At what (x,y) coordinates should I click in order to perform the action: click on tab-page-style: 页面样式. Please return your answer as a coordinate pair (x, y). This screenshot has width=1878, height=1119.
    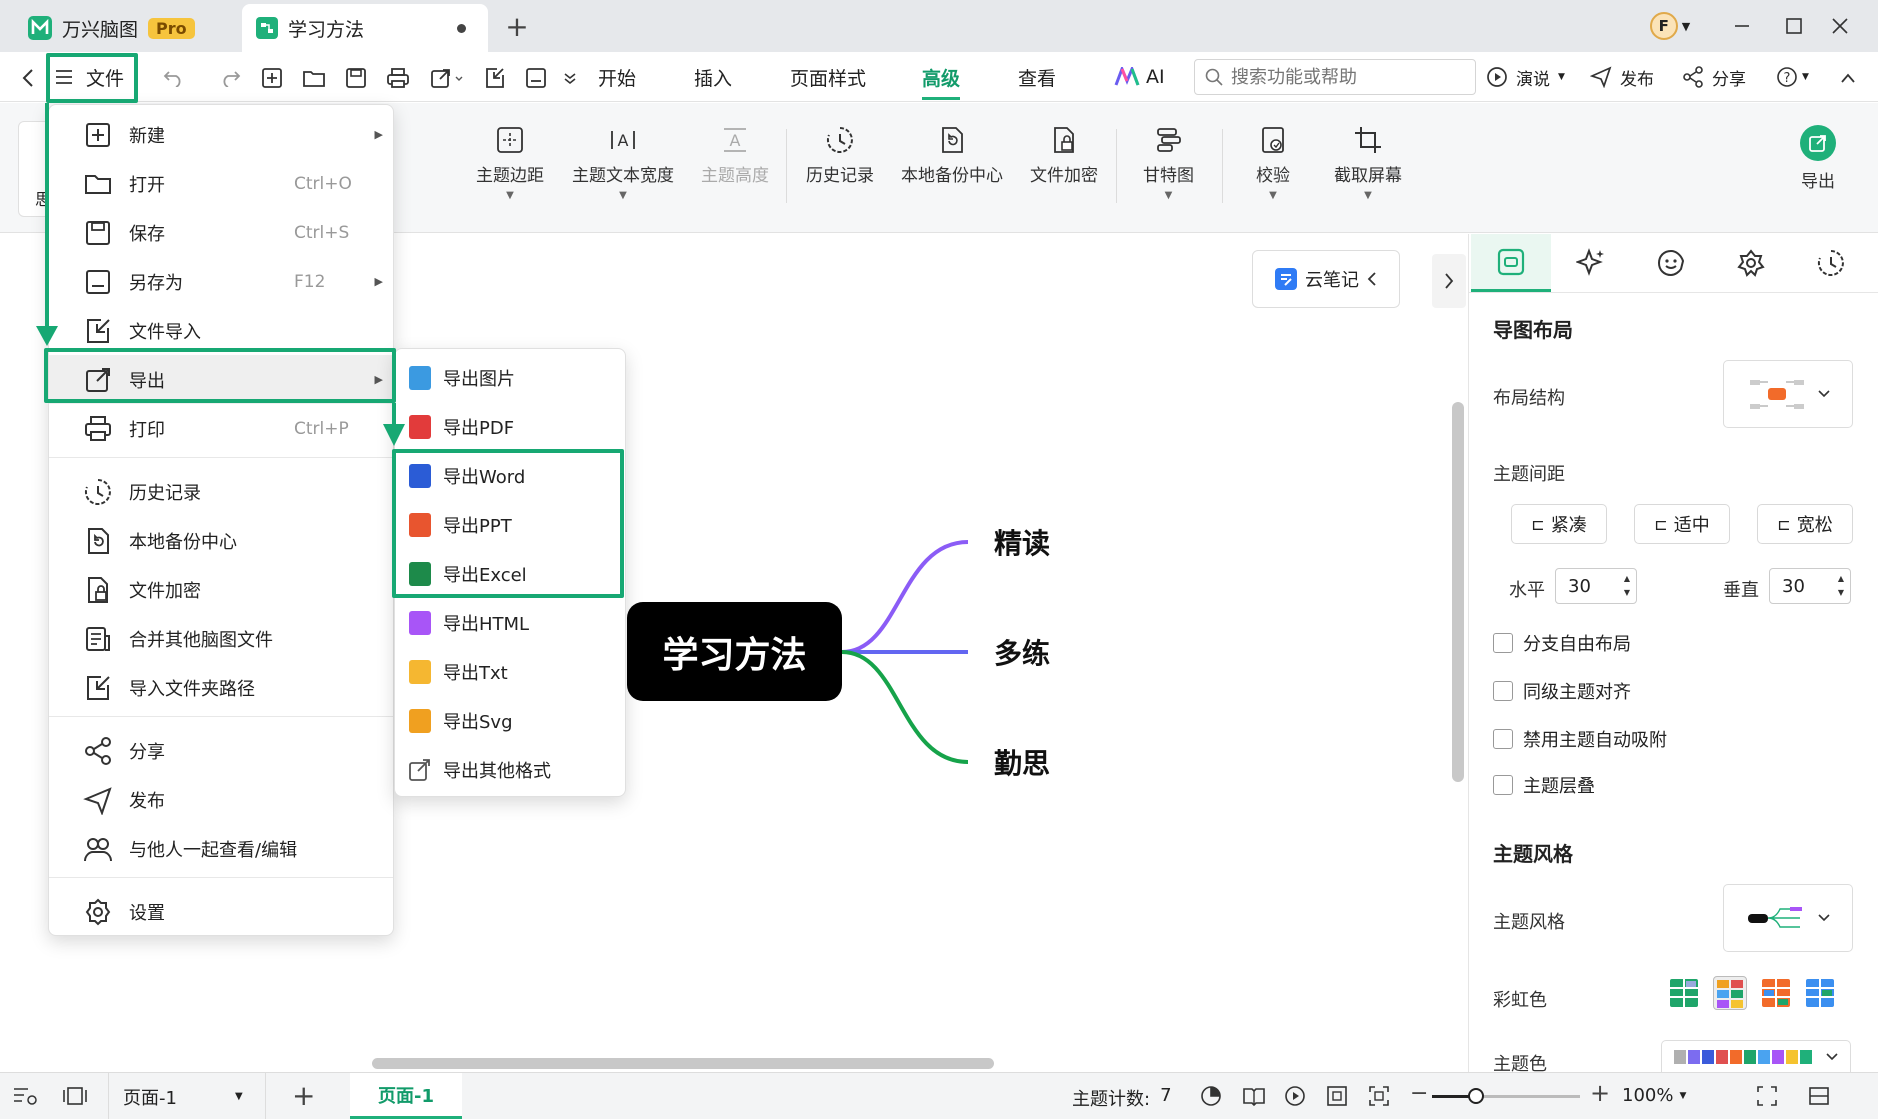
    Looking at the image, I should click on (828, 77).